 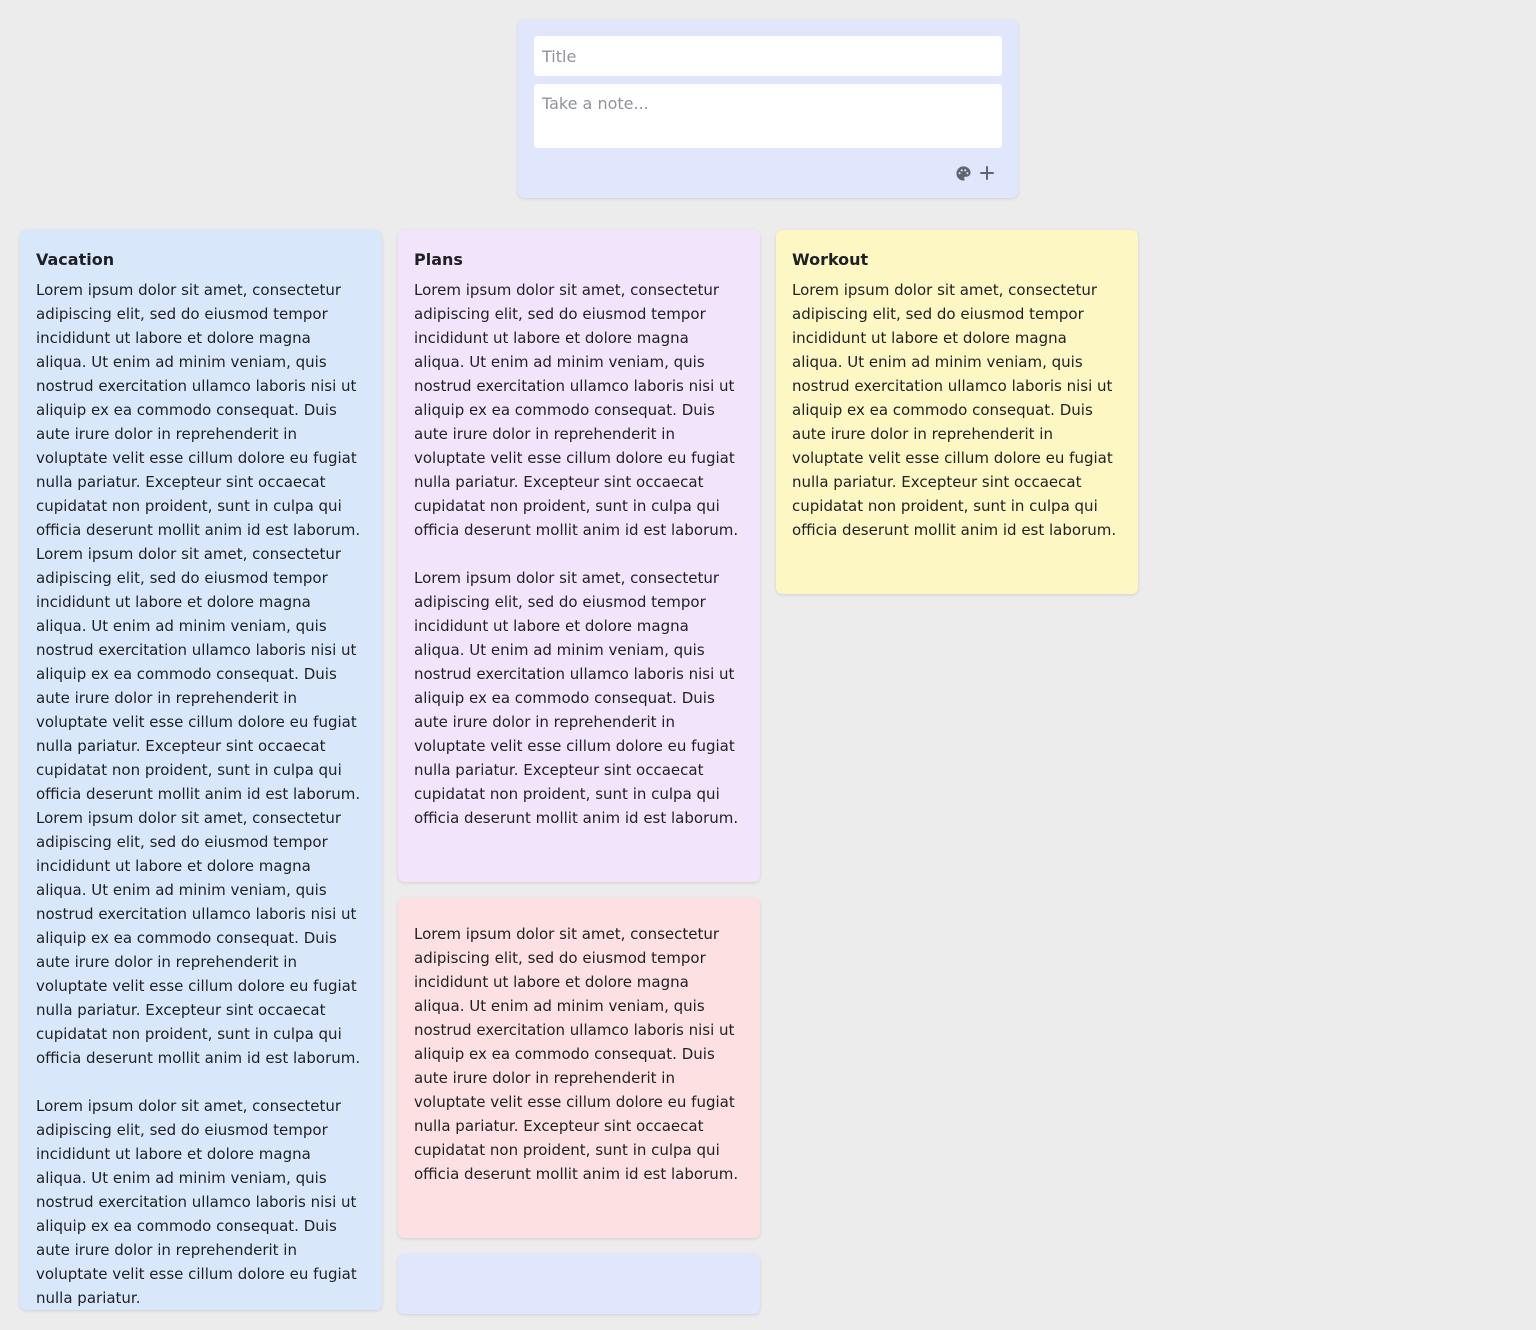 What do you see at coordinates (963, 173) in the screenshot?
I see `palette-icon` at bounding box center [963, 173].